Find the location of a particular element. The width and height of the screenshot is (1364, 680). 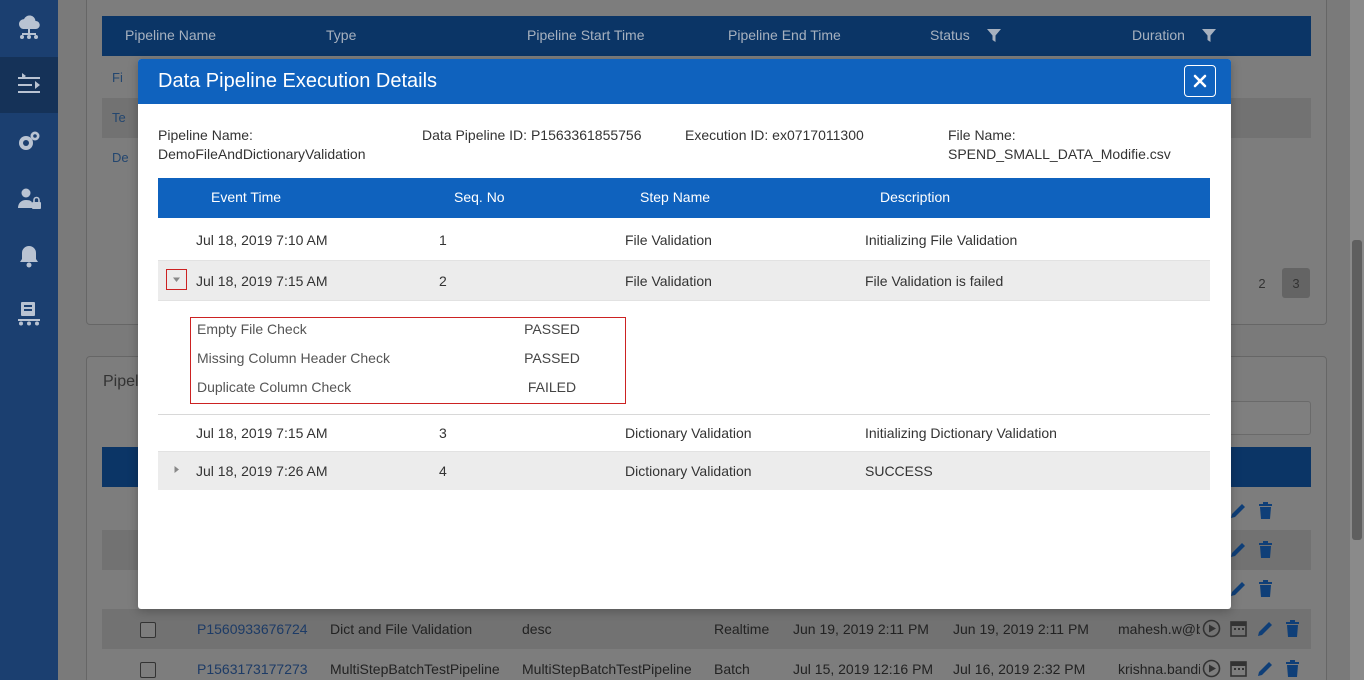

nav-notifications is located at coordinates (29, 256).